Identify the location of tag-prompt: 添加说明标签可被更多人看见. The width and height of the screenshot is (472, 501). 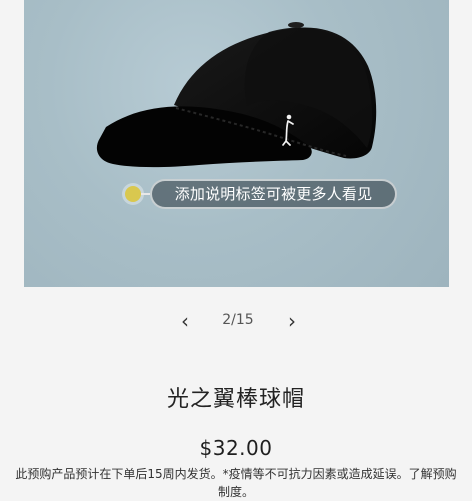
(273, 194).